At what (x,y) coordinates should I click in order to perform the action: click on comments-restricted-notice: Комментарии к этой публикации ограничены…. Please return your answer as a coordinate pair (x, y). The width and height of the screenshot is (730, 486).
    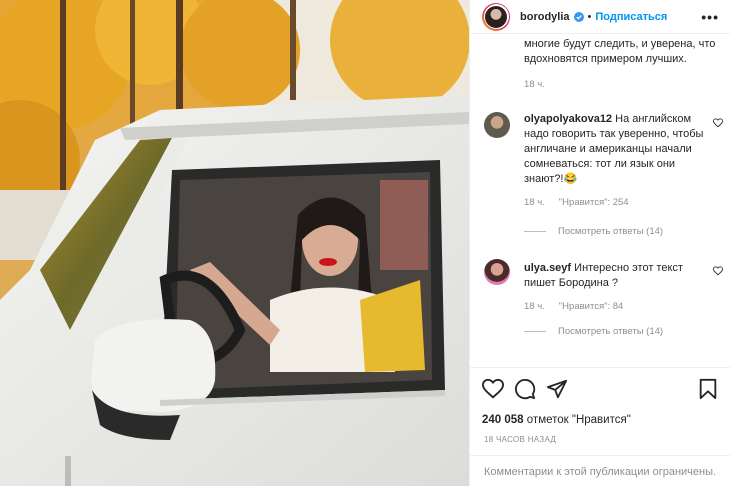
    Looking at the image, I should click on (600, 470).